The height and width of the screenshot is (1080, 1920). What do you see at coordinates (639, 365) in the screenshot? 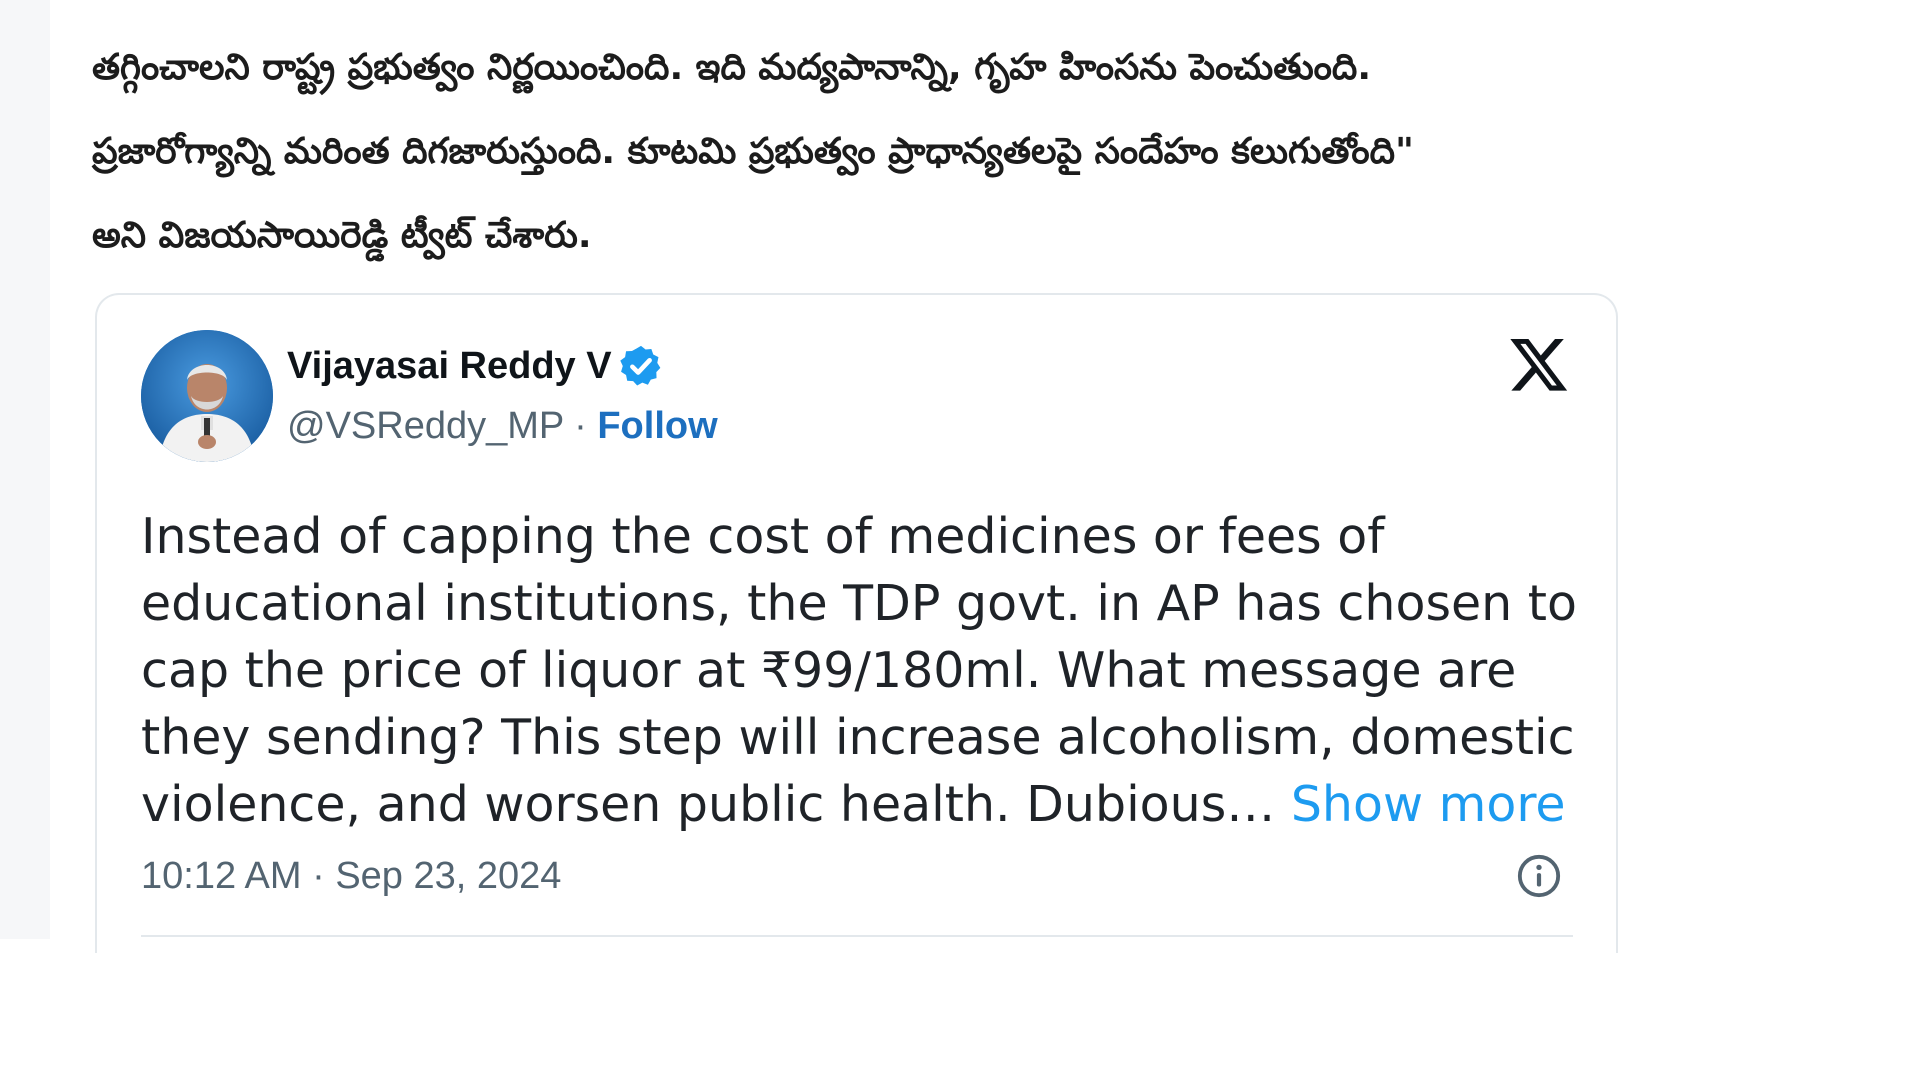
I see `verified-badge-icon` at bounding box center [639, 365].